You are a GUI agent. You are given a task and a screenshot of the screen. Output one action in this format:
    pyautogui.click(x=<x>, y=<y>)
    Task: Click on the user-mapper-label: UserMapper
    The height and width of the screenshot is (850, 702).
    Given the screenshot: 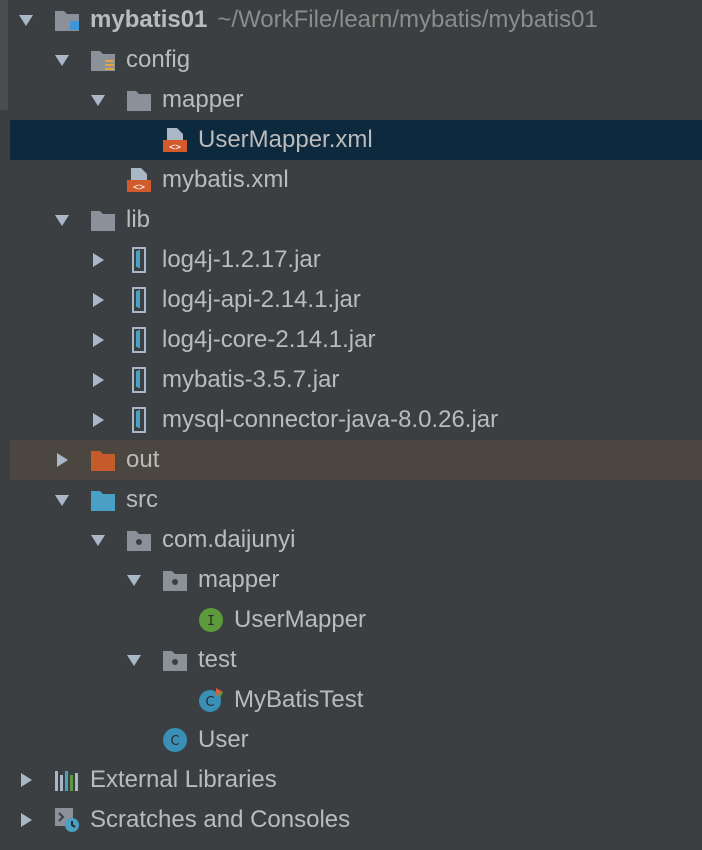 What is the action you would take?
    pyautogui.click(x=300, y=619)
    